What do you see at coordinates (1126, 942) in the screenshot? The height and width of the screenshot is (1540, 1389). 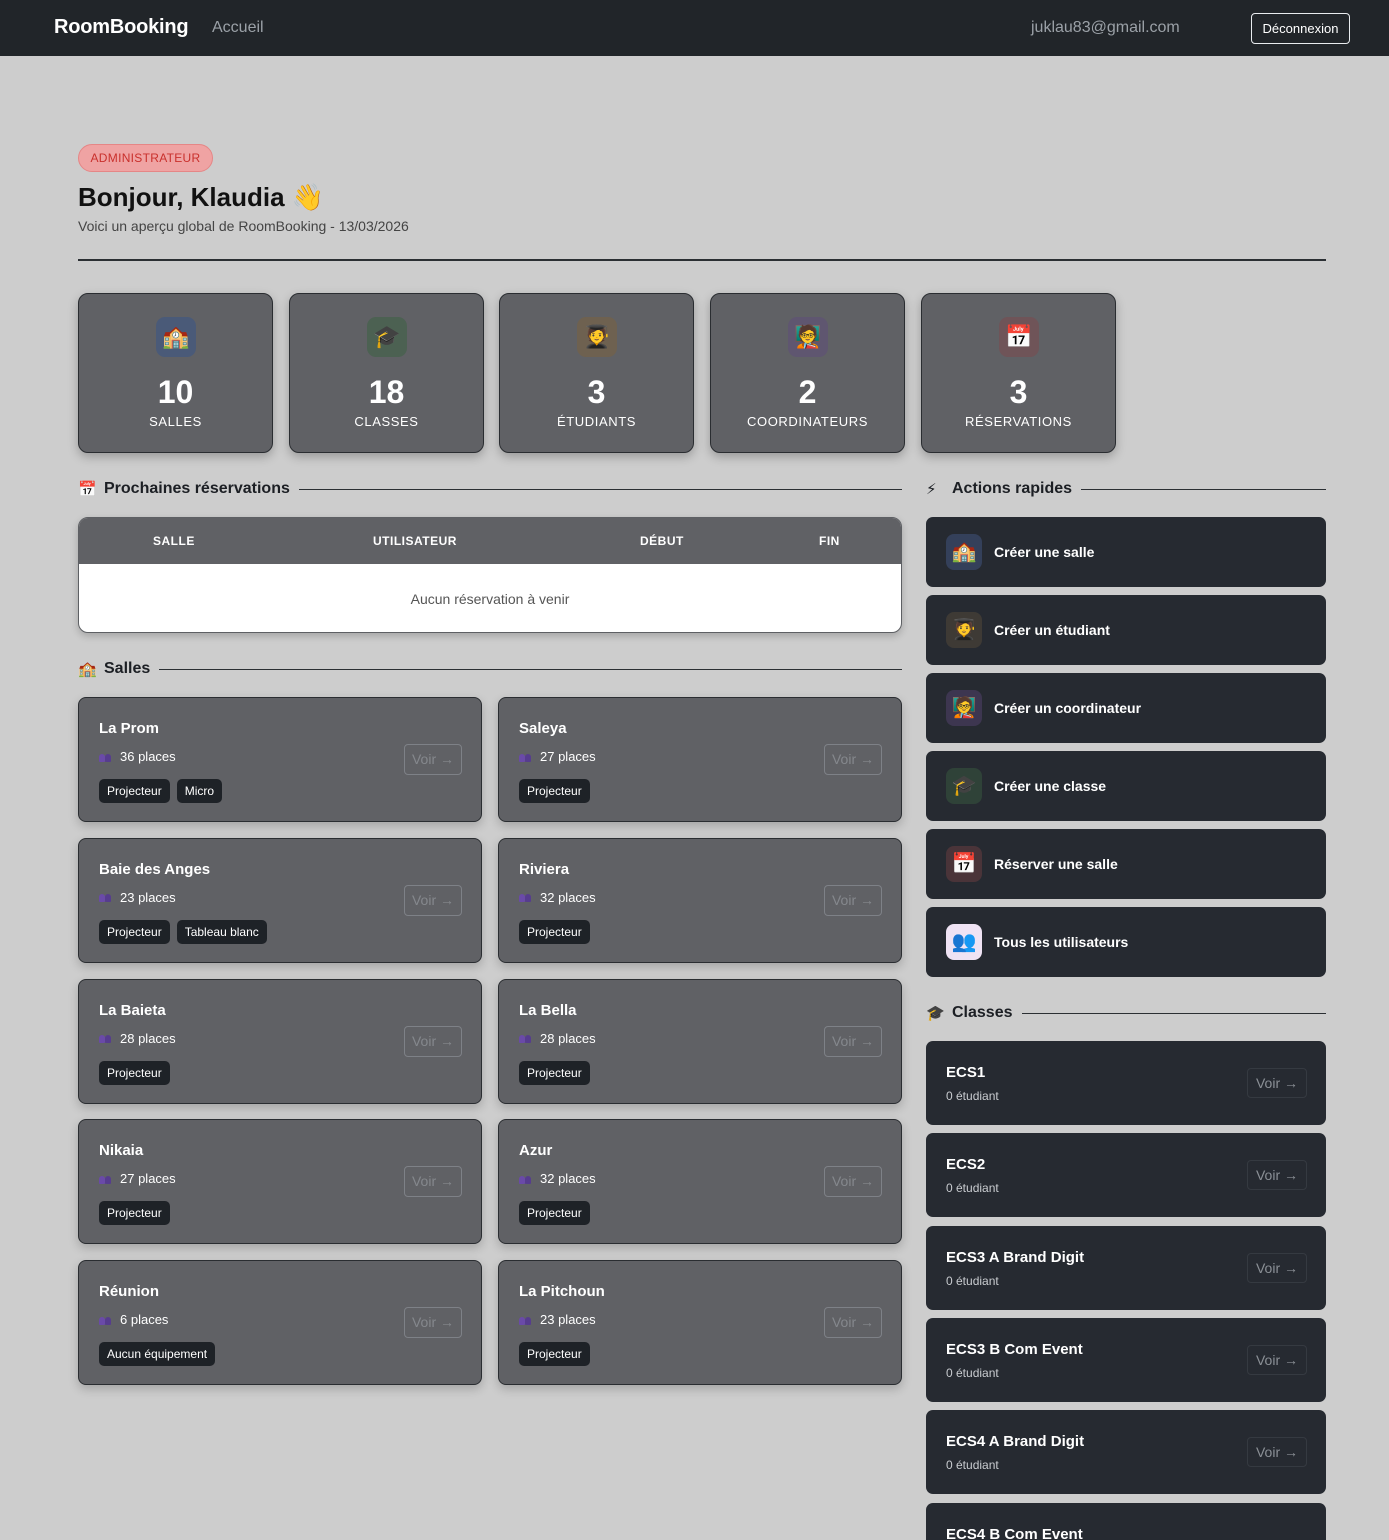 I see `quick-action-button: 👥 Tous les utilisateurs` at bounding box center [1126, 942].